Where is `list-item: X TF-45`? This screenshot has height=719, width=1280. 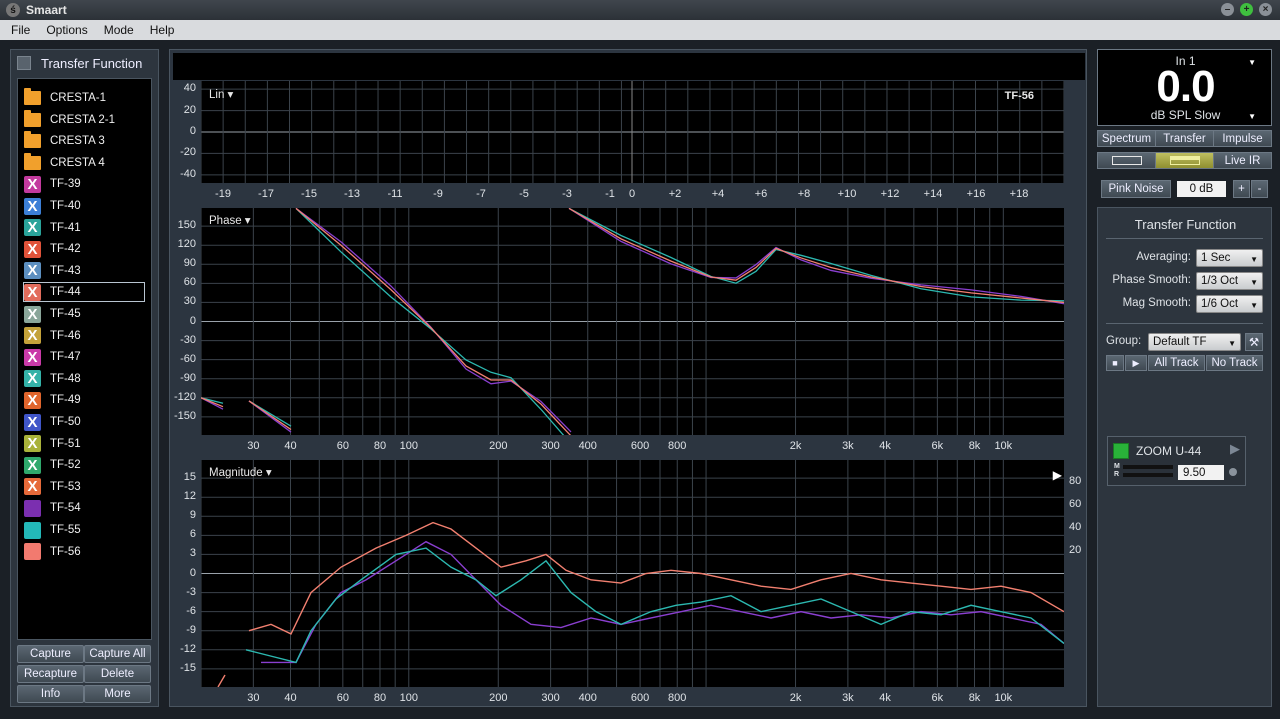 list-item: X TF-45 is located at coordinates (84, 314).